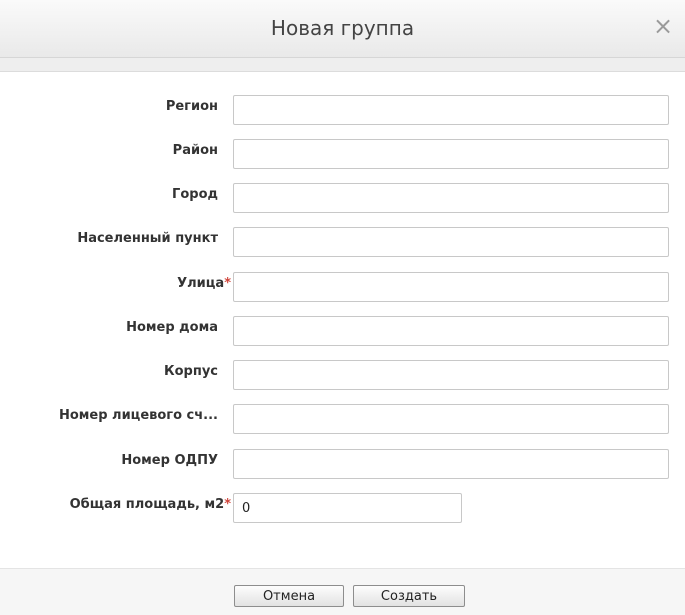  Describe the element at coordinates (451, 375) in the screenshot. I see `building-input` at that location.